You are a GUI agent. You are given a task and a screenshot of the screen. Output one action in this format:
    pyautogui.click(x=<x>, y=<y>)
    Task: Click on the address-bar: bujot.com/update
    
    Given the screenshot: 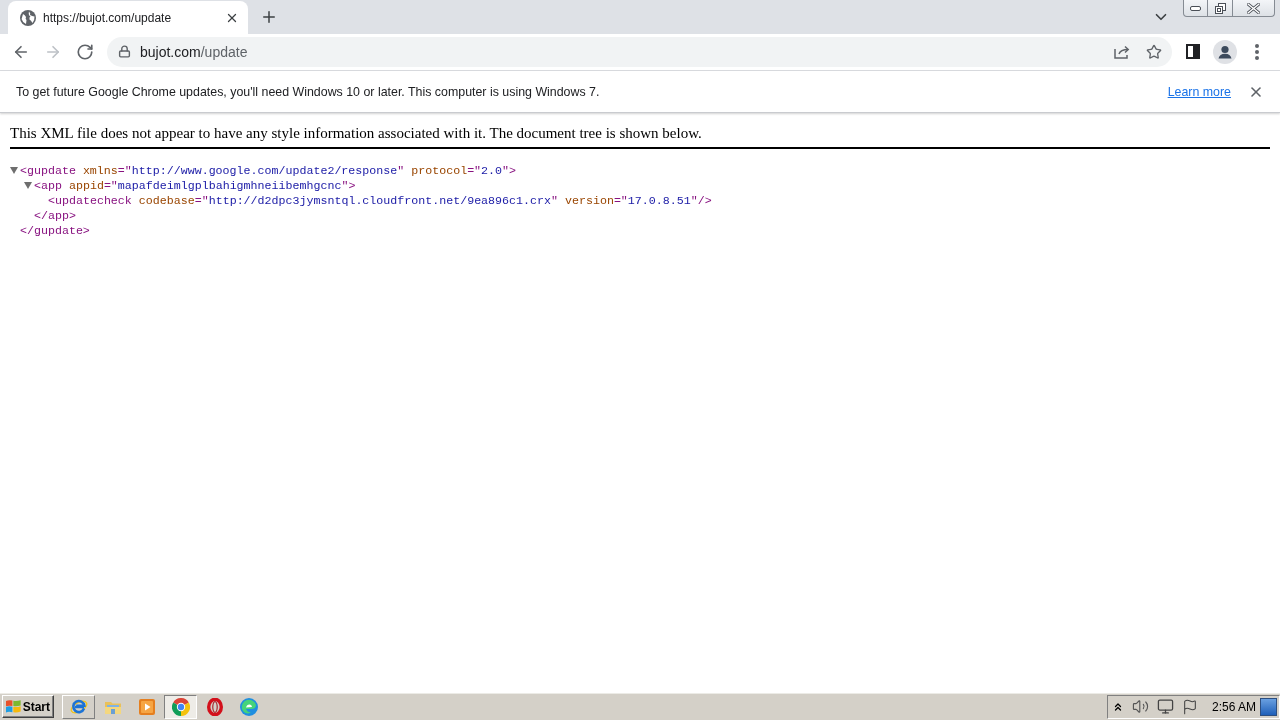 What is the action you would take?
    pyautogui.click(x=639, y=51)
    